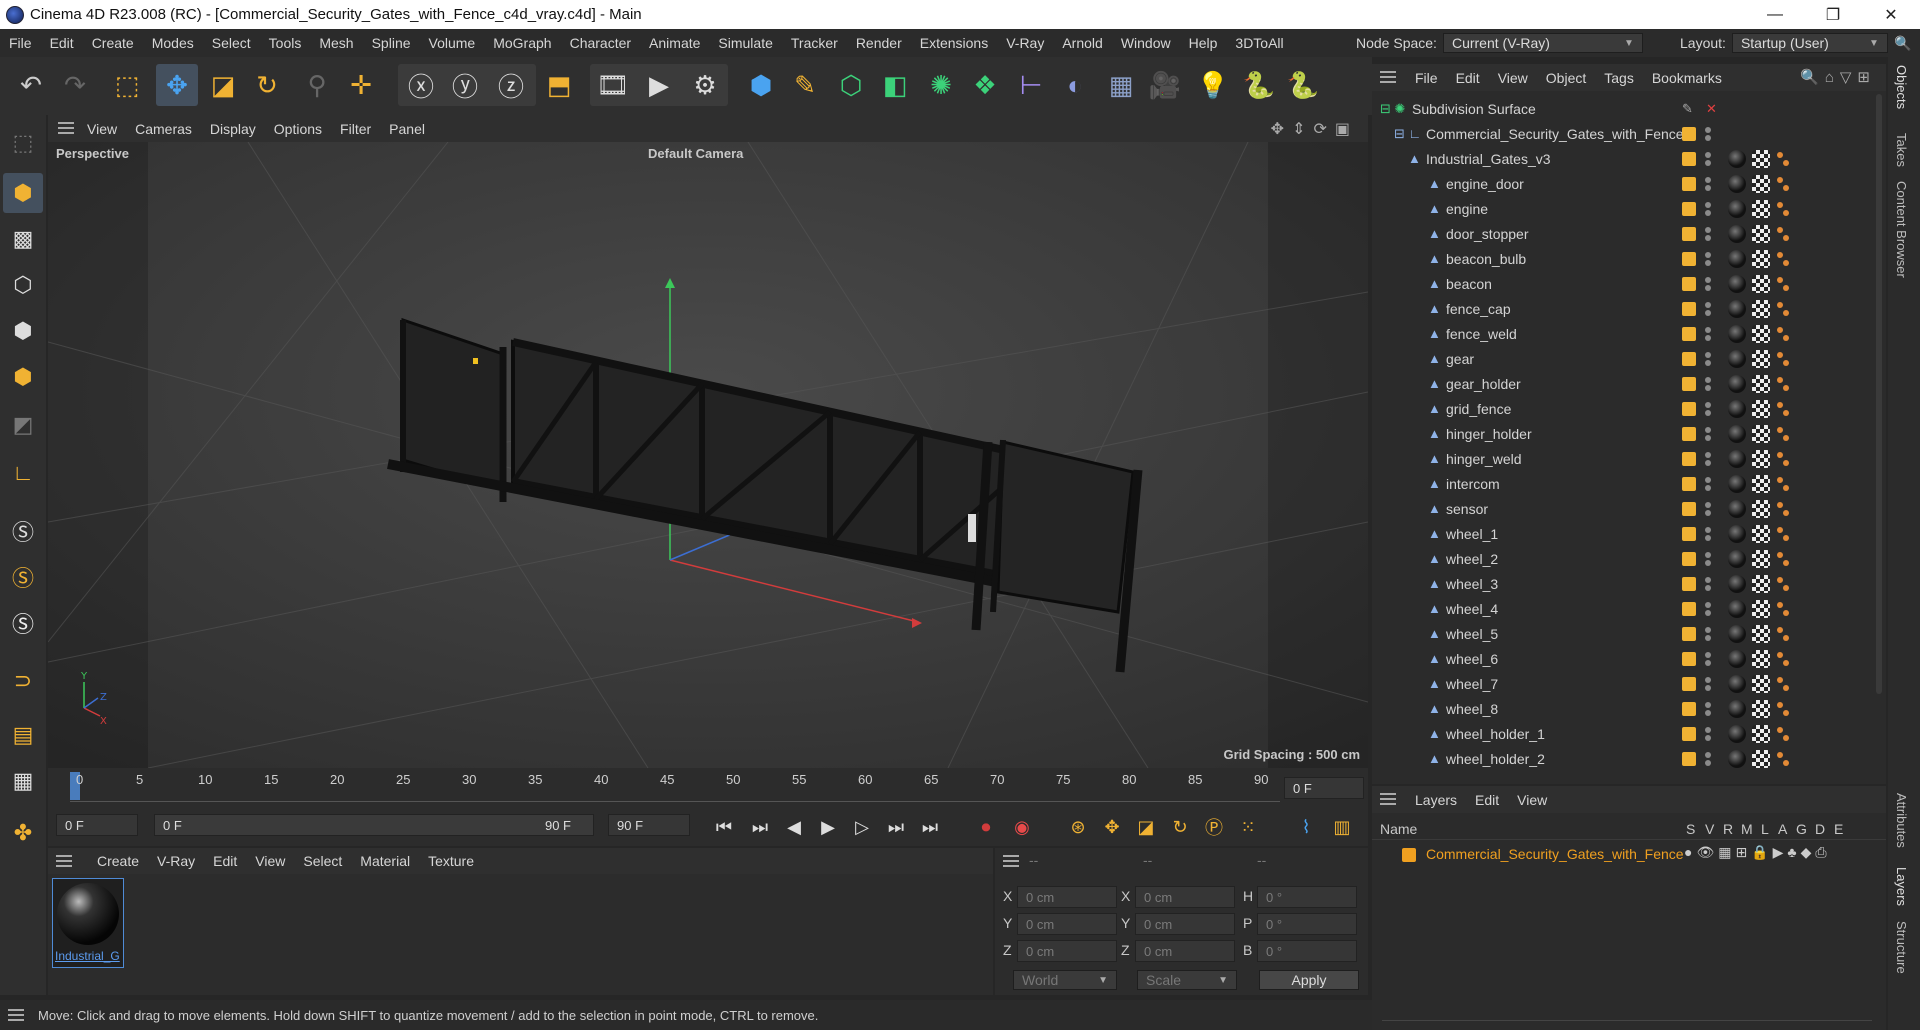 The width and height of the screenshot is (1920, 1030). I want to click on pos-x-field: 0 cm, so click(1067, 897).